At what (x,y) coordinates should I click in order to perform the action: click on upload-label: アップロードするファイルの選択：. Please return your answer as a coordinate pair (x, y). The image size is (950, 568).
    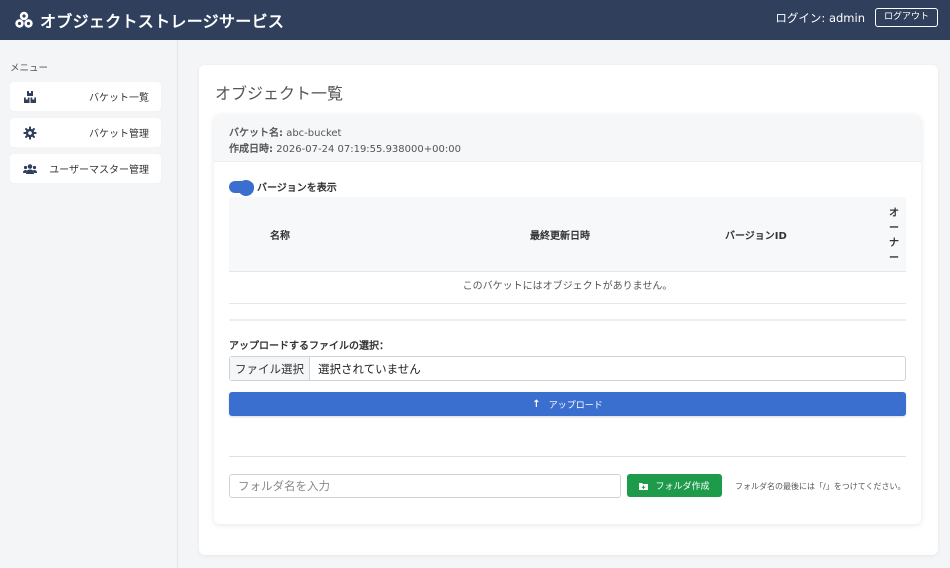
    Looking at the image, I should click on (309, 346).